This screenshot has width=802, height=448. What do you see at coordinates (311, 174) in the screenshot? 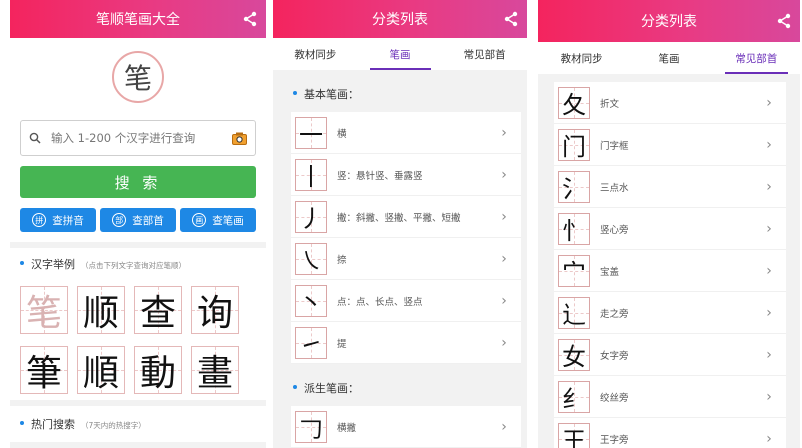
I see `stroke-glyph: 丨` at bounding box center [311, 174].